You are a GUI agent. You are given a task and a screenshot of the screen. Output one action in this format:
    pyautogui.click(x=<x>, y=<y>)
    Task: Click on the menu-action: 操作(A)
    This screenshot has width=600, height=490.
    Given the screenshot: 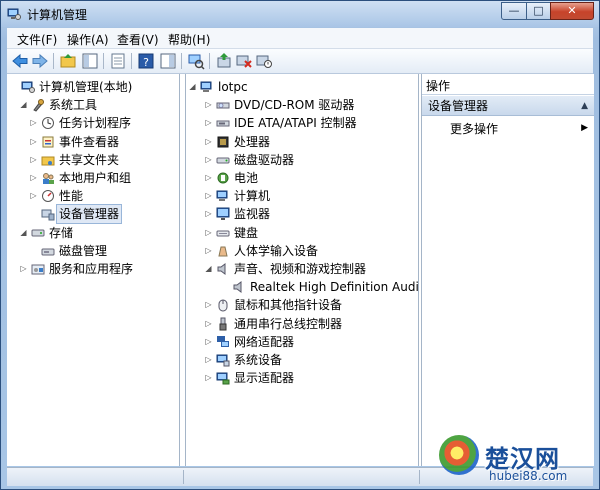 What is the action you would take?
    pyautogui.click(x=88, y=39)
    